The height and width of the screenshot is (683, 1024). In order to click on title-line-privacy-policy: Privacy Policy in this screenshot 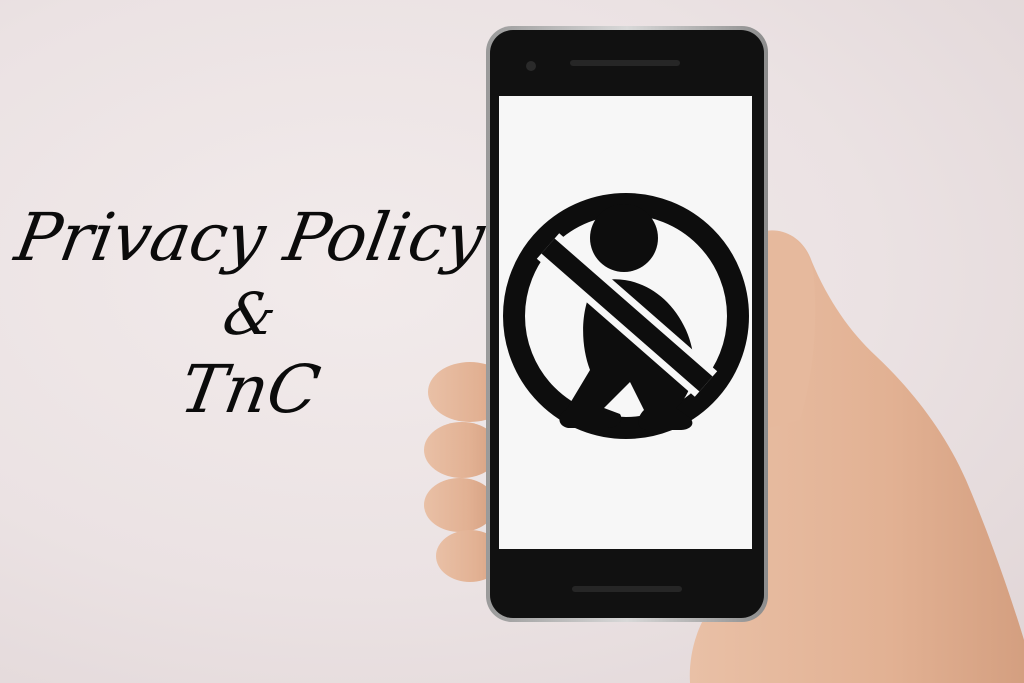, I will do `click(250, 237)`.